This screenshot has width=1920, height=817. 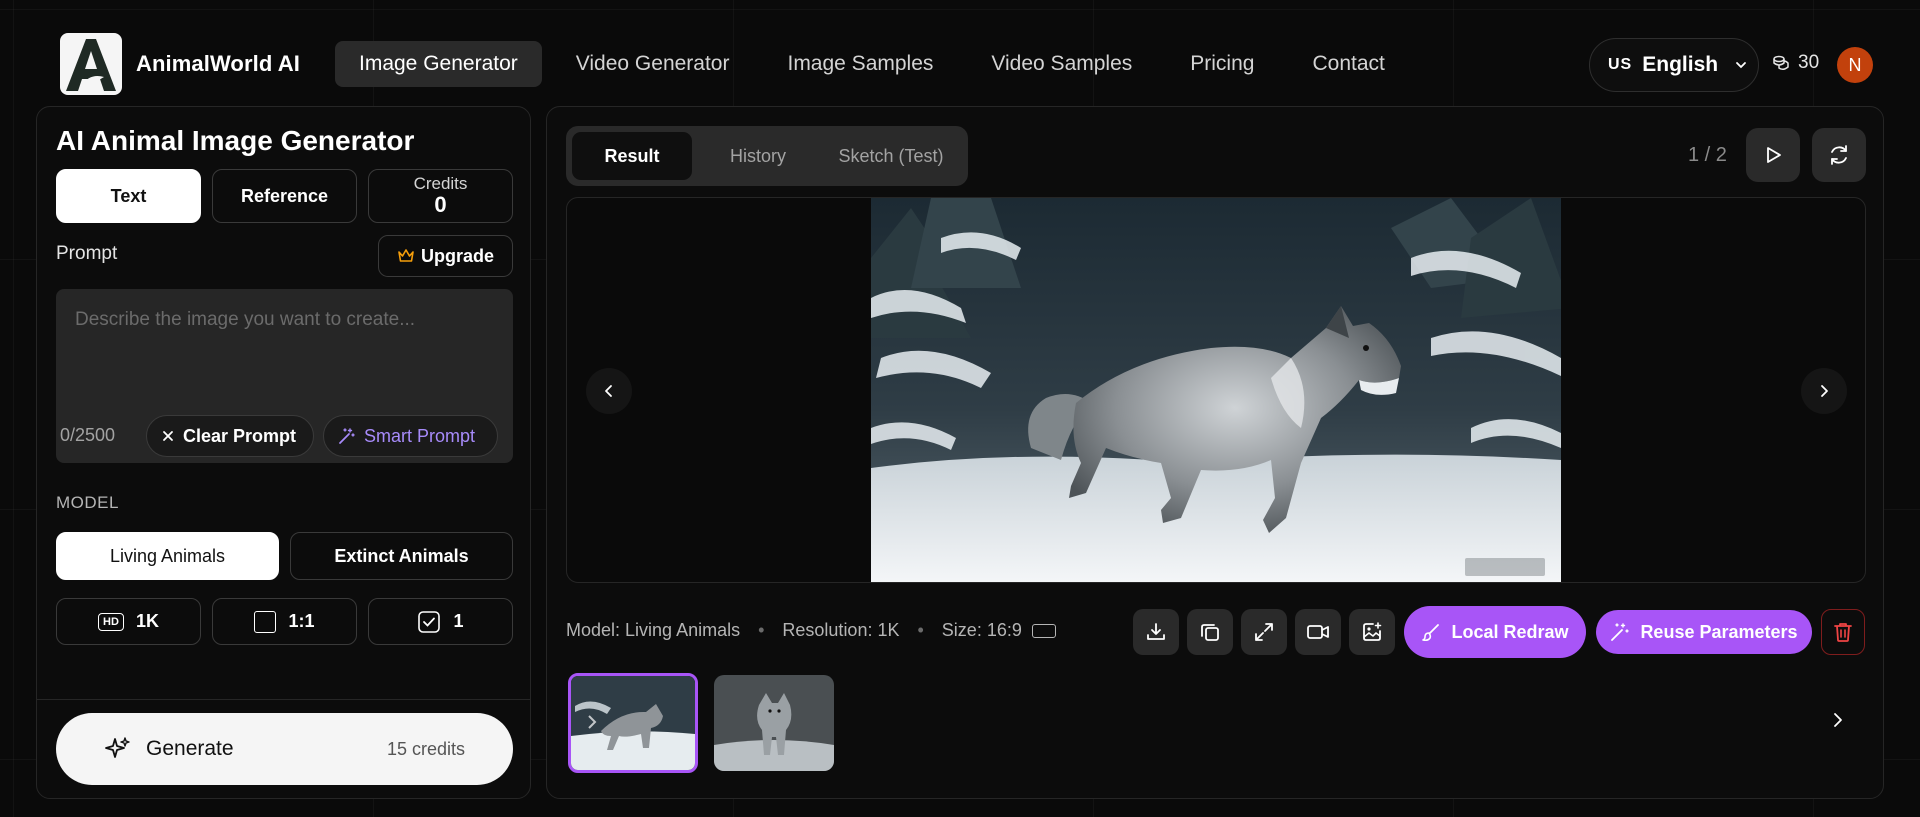 I want to click on expand-icon, so click(x=1264, y=632).